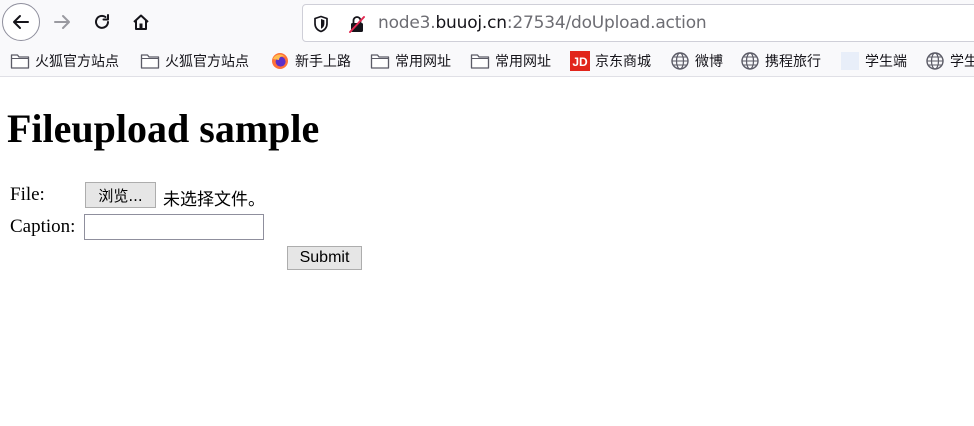 The height and width of the screenshot is (426, 974). I want to click on url-path: :27534/doUpload.action, so click(606, 23).